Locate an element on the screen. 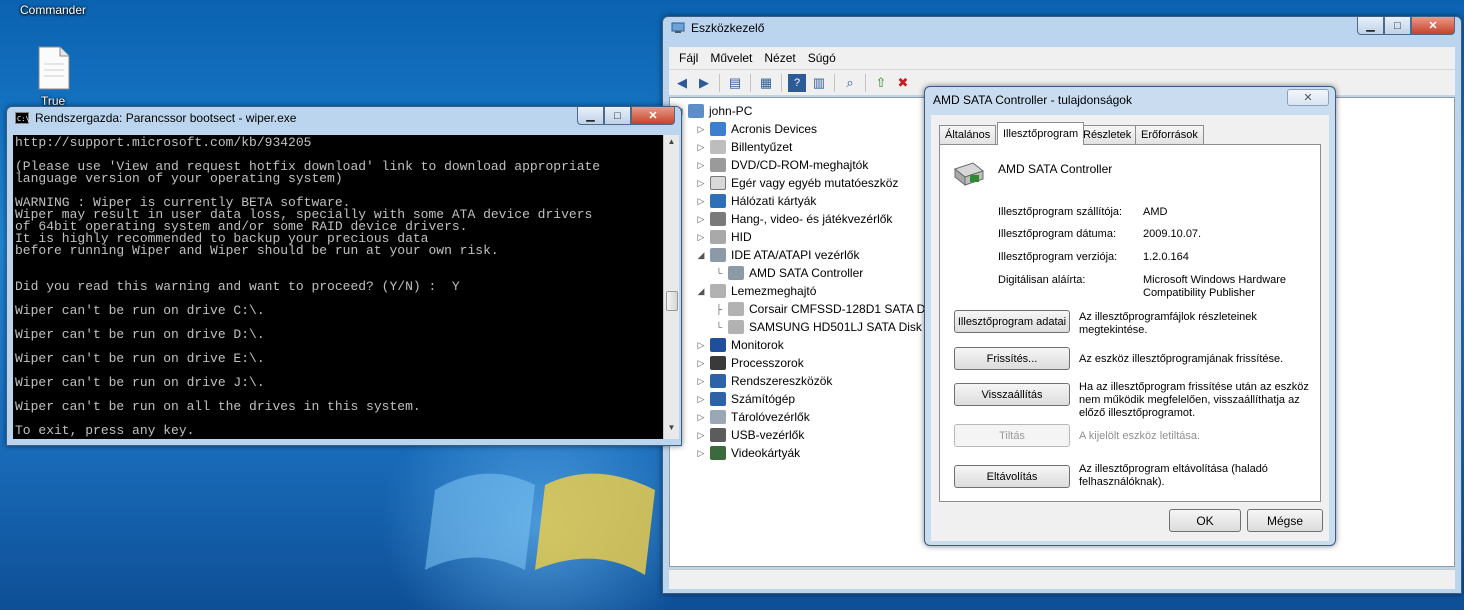 The image size is (1464, 610). tab-general: Általános is located at coordinates (968, 134).